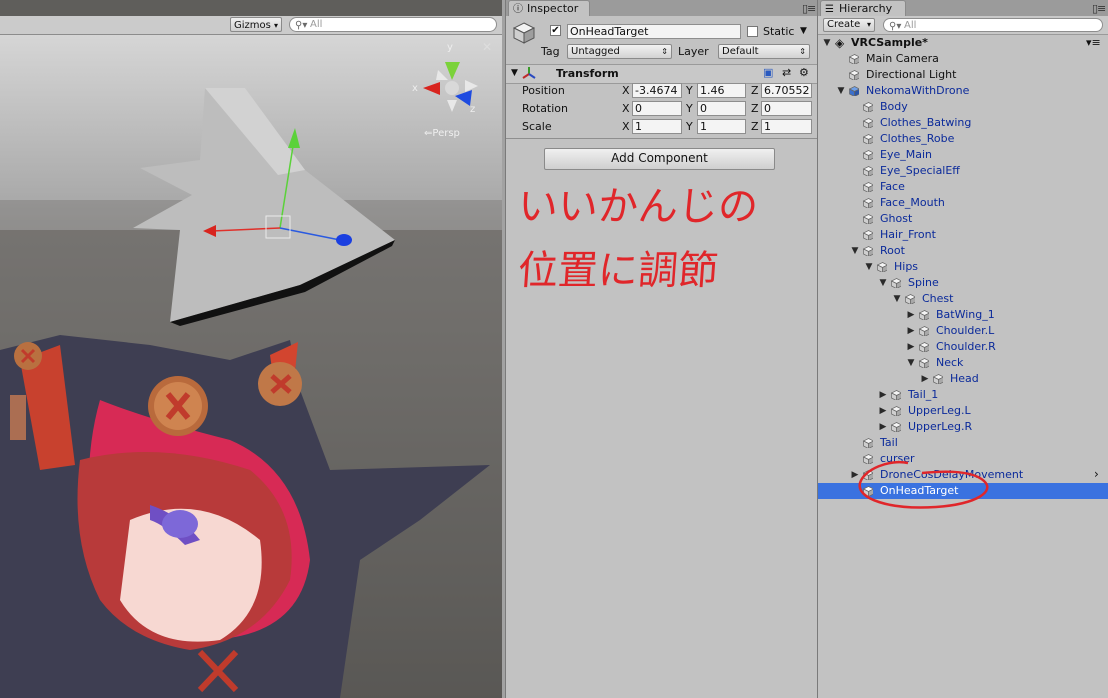 Image resolution: width=1108 pixels, height=698 pixels. I want to click on axis-x-label: x, so click(415, 88).